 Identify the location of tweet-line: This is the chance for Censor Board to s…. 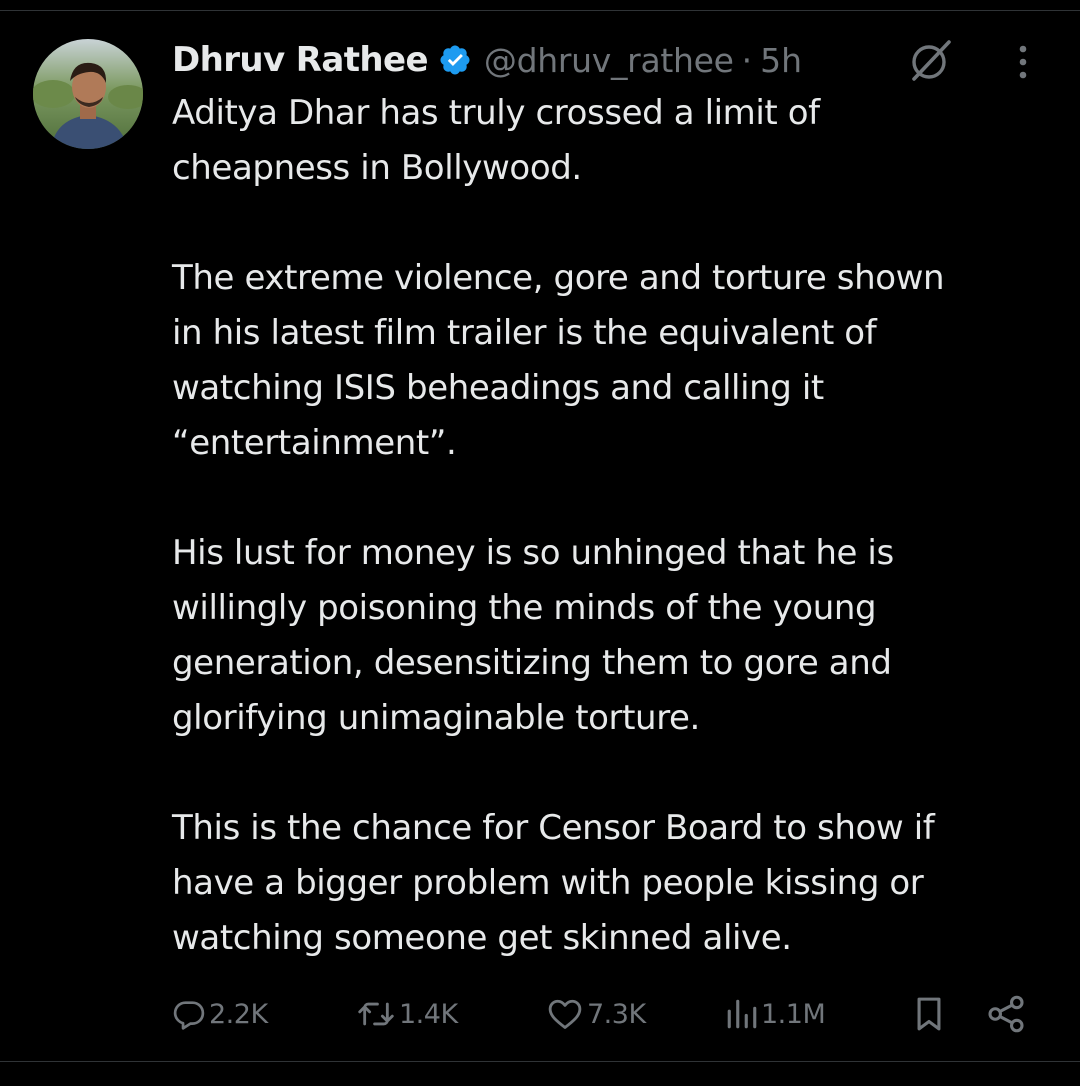
(553, 828).